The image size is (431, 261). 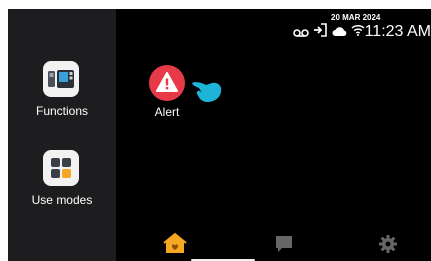 I want to click on sidebar-item-use-modes: Use modes, so click(x=62, y=182).